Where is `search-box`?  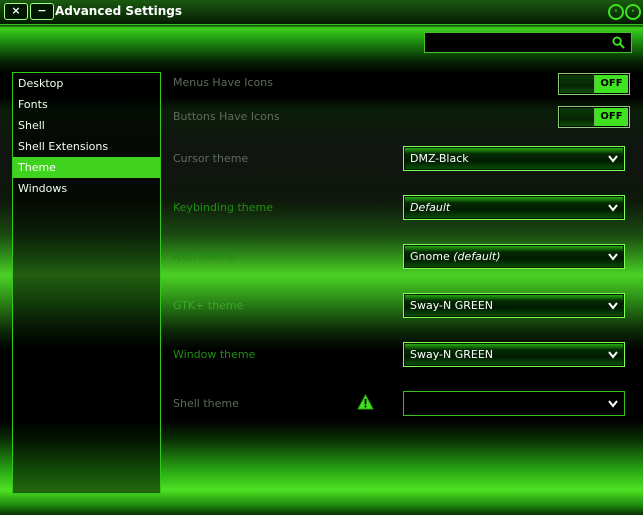
search-box is located at coordinates (528, 42).